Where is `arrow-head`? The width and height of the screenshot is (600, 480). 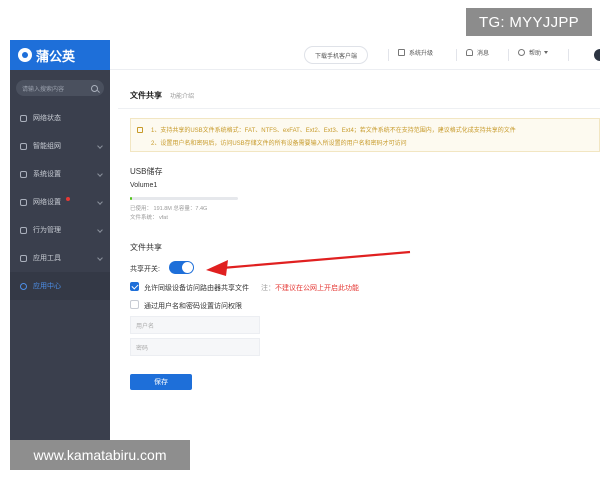
arrow-head is located at coordinates (217, 268).